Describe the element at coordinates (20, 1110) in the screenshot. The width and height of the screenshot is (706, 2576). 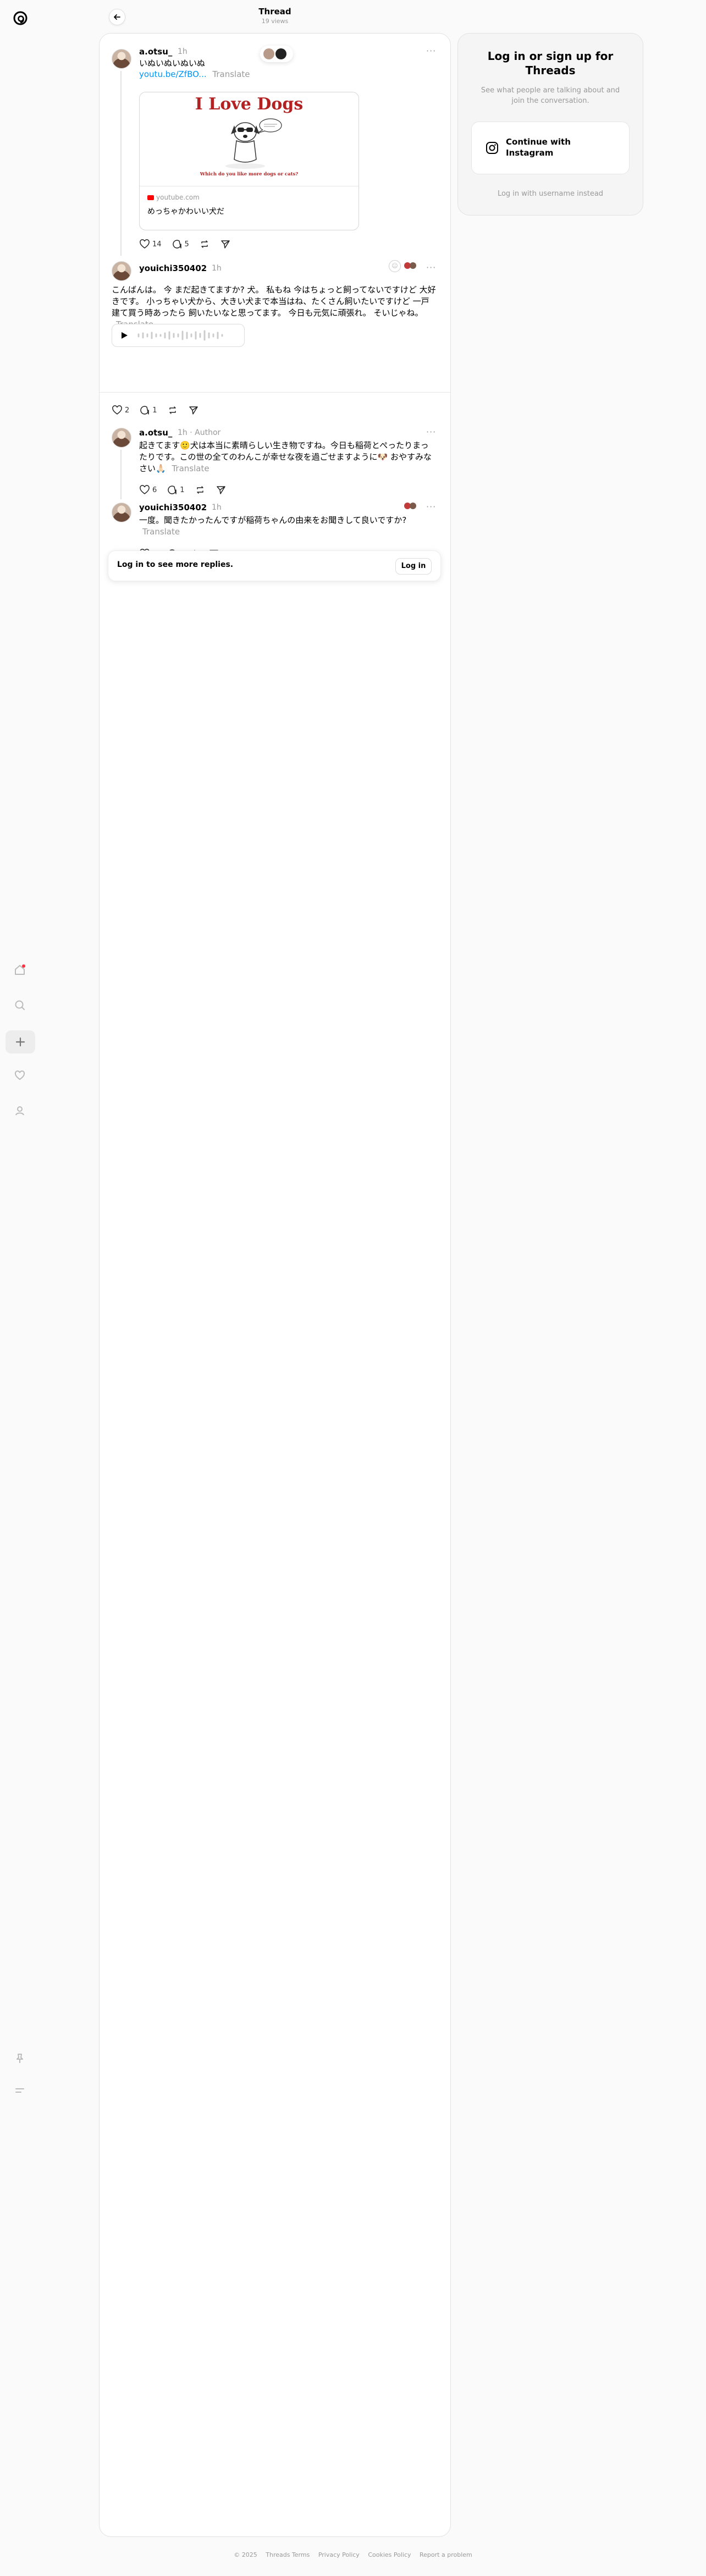
I see `profile-icon` at that location.